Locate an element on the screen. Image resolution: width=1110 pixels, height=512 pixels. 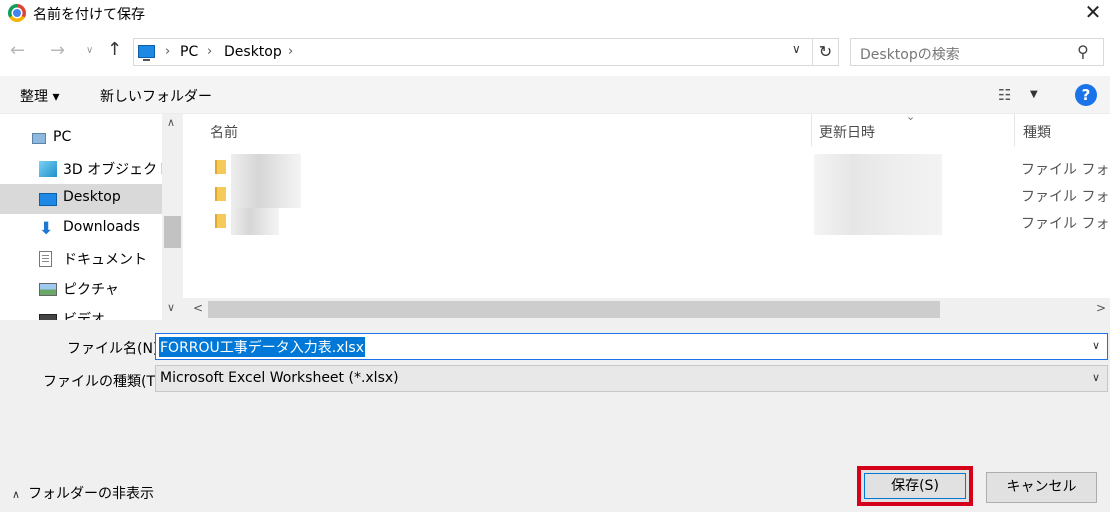
command-bar: 整理 ▾ 新しいフォルダー ☷ ▼ ? is located at coordinates (555, 95).